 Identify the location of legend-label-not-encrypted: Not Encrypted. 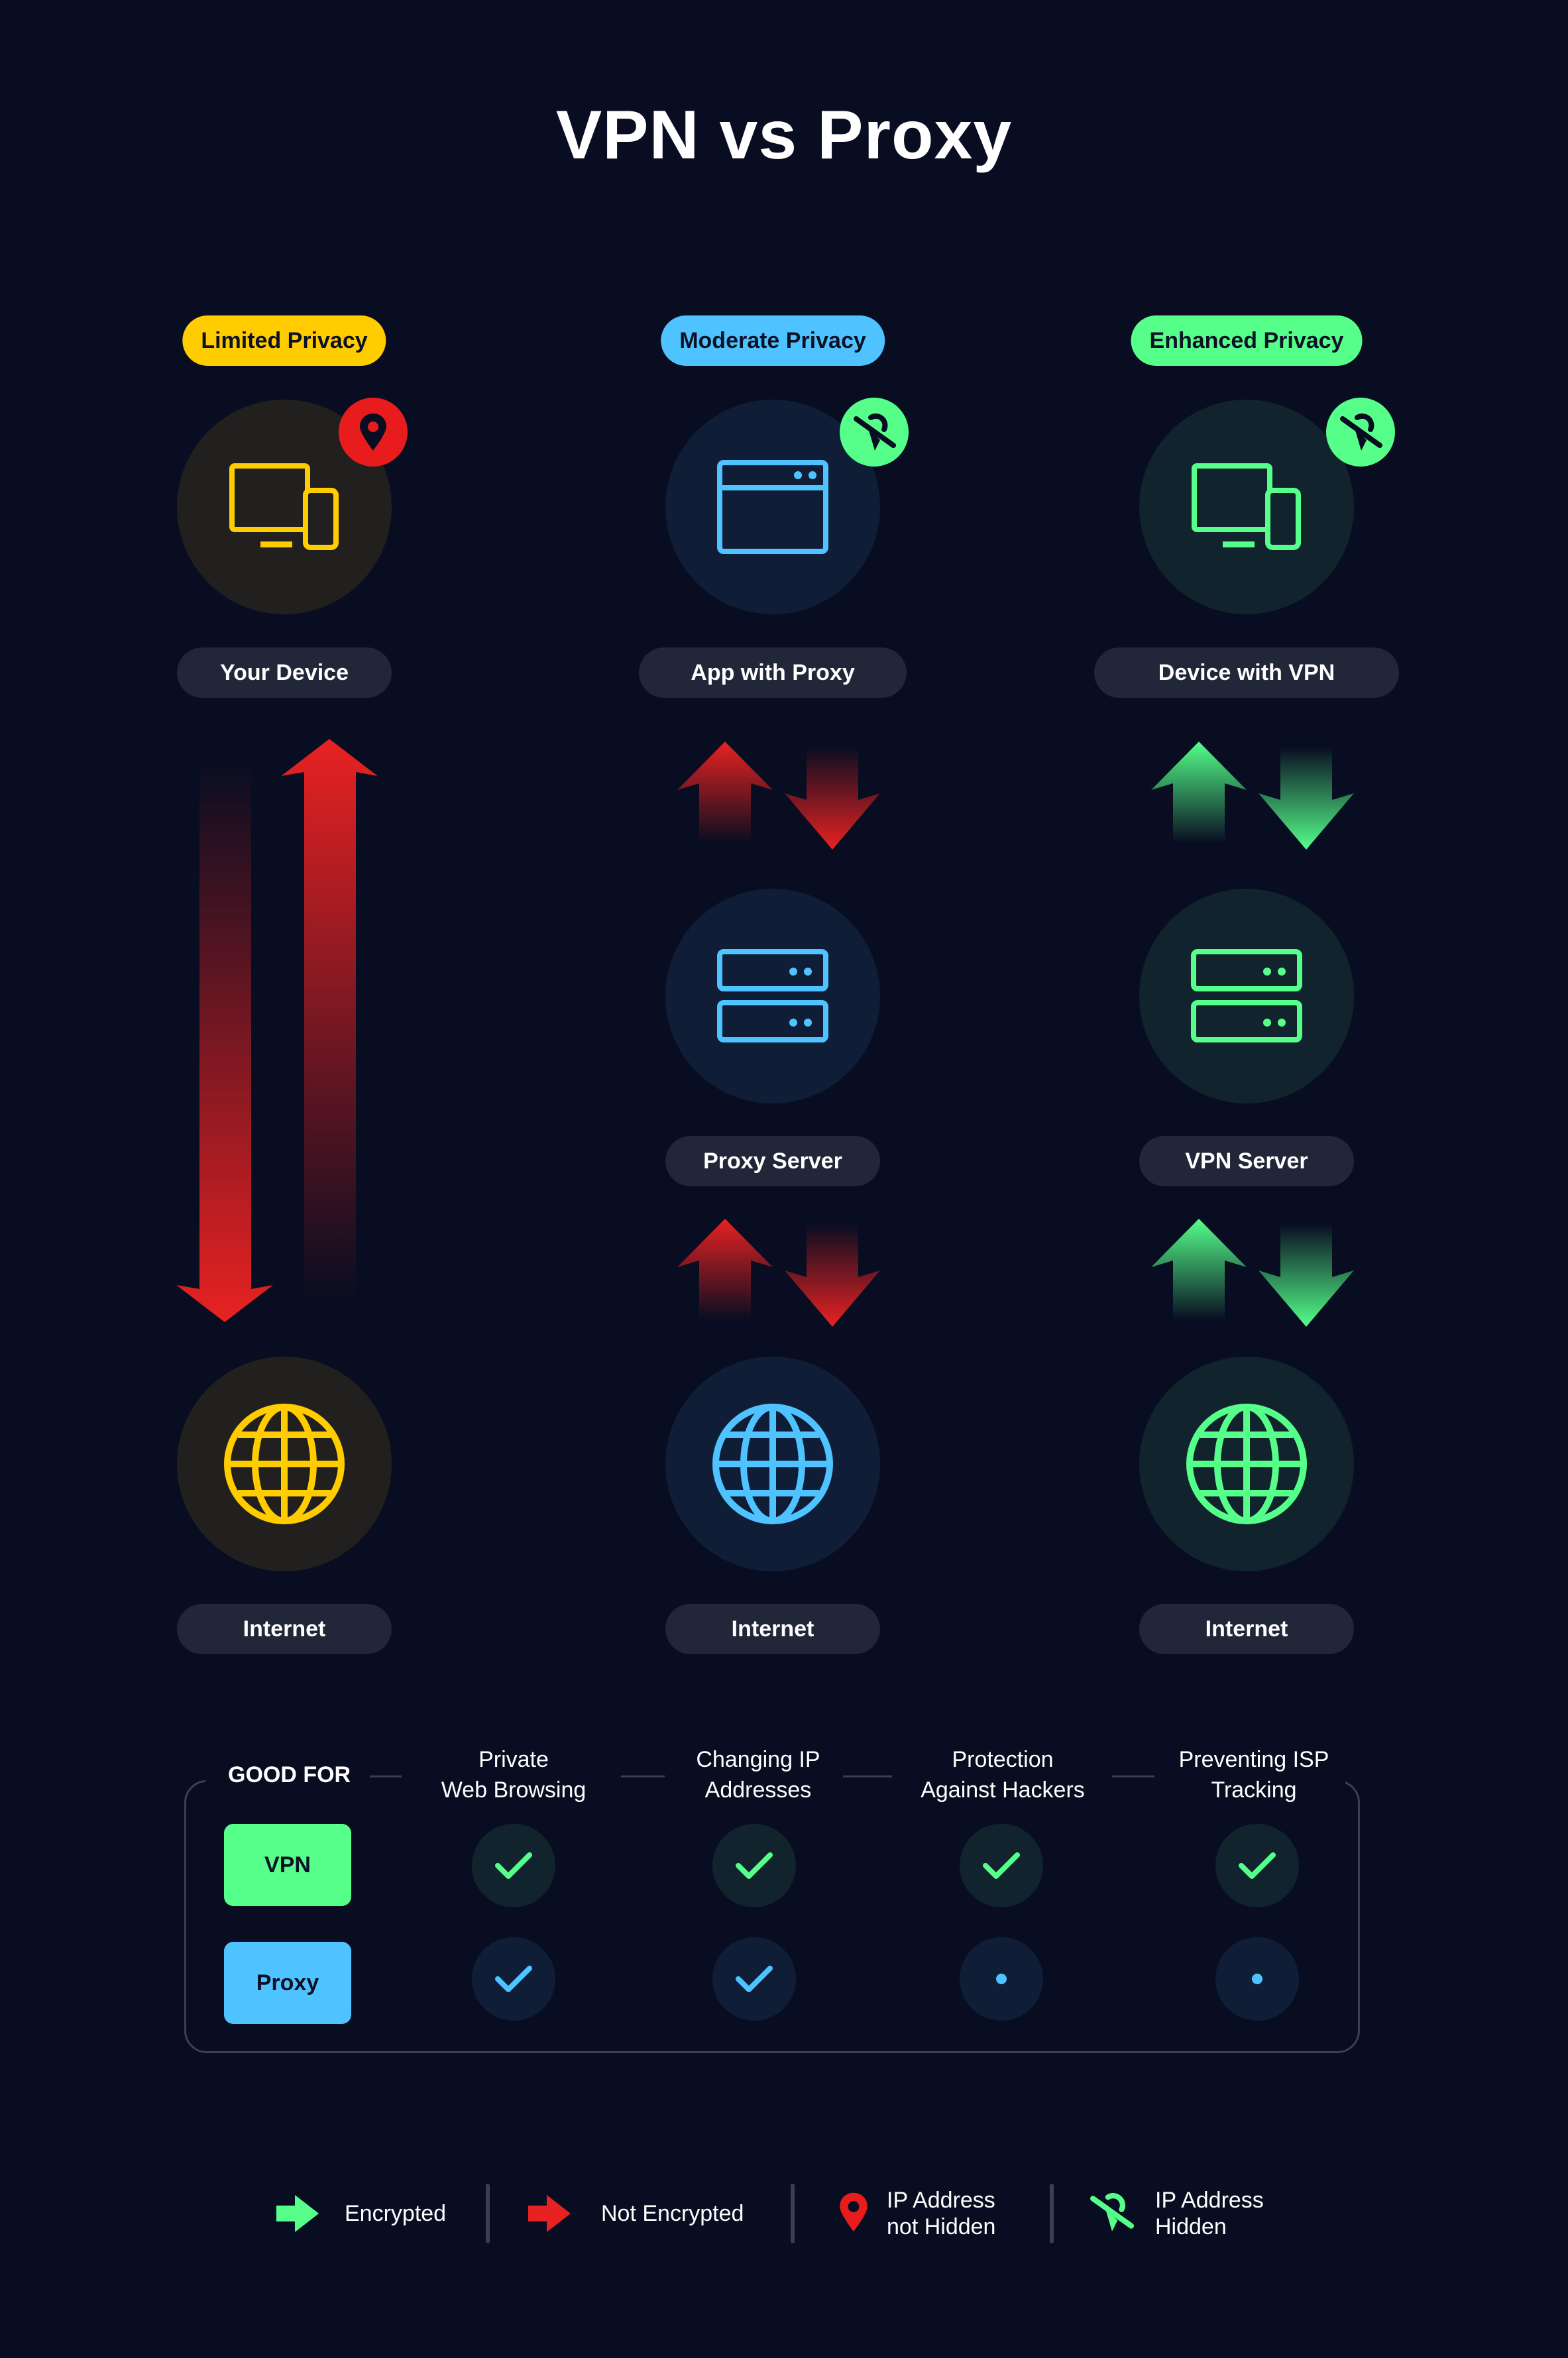
(672, 2214).